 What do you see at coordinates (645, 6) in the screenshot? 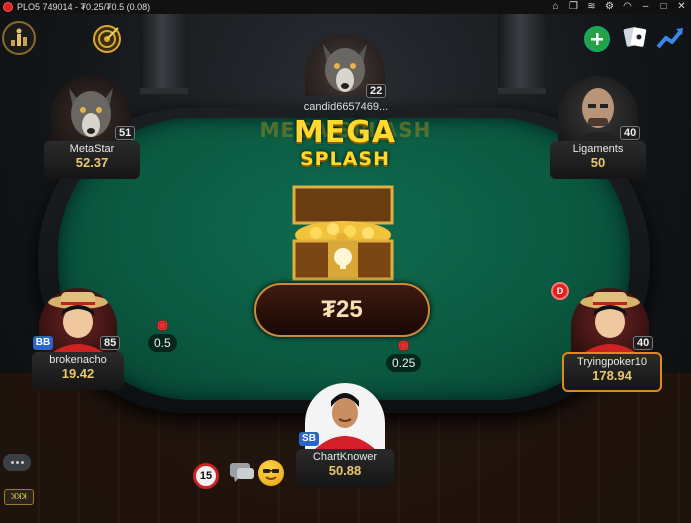
I see `minimize-icon: –` at bounding box center [645, 6].